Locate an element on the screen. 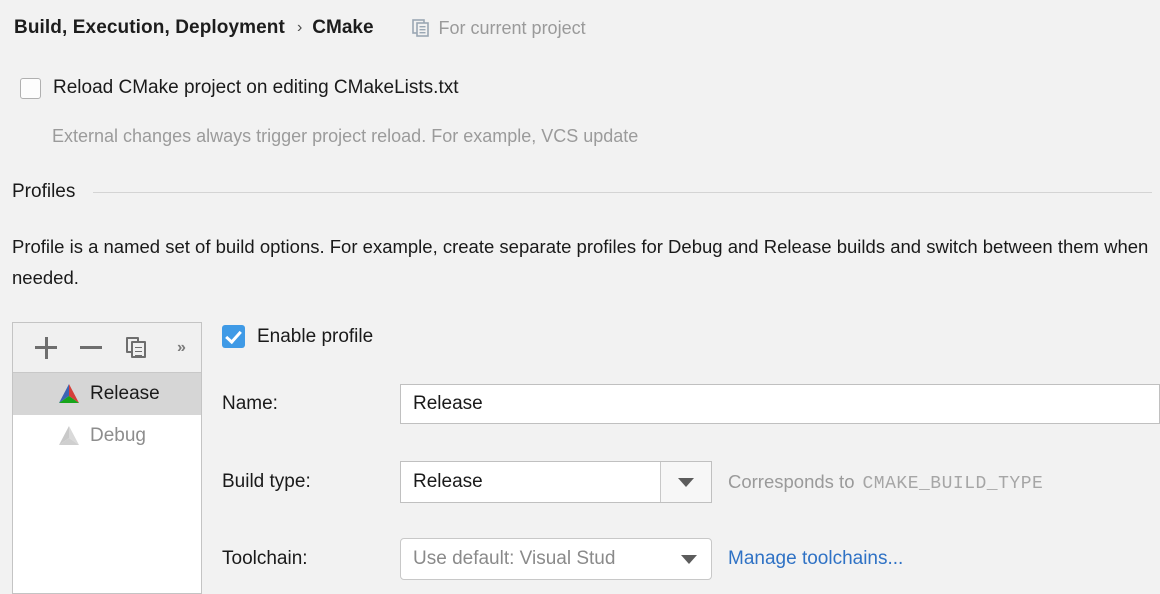 The width and height of the screenshot is (1160, 594). profiles-list-toolbar: » is located at coordinates (107, 348).